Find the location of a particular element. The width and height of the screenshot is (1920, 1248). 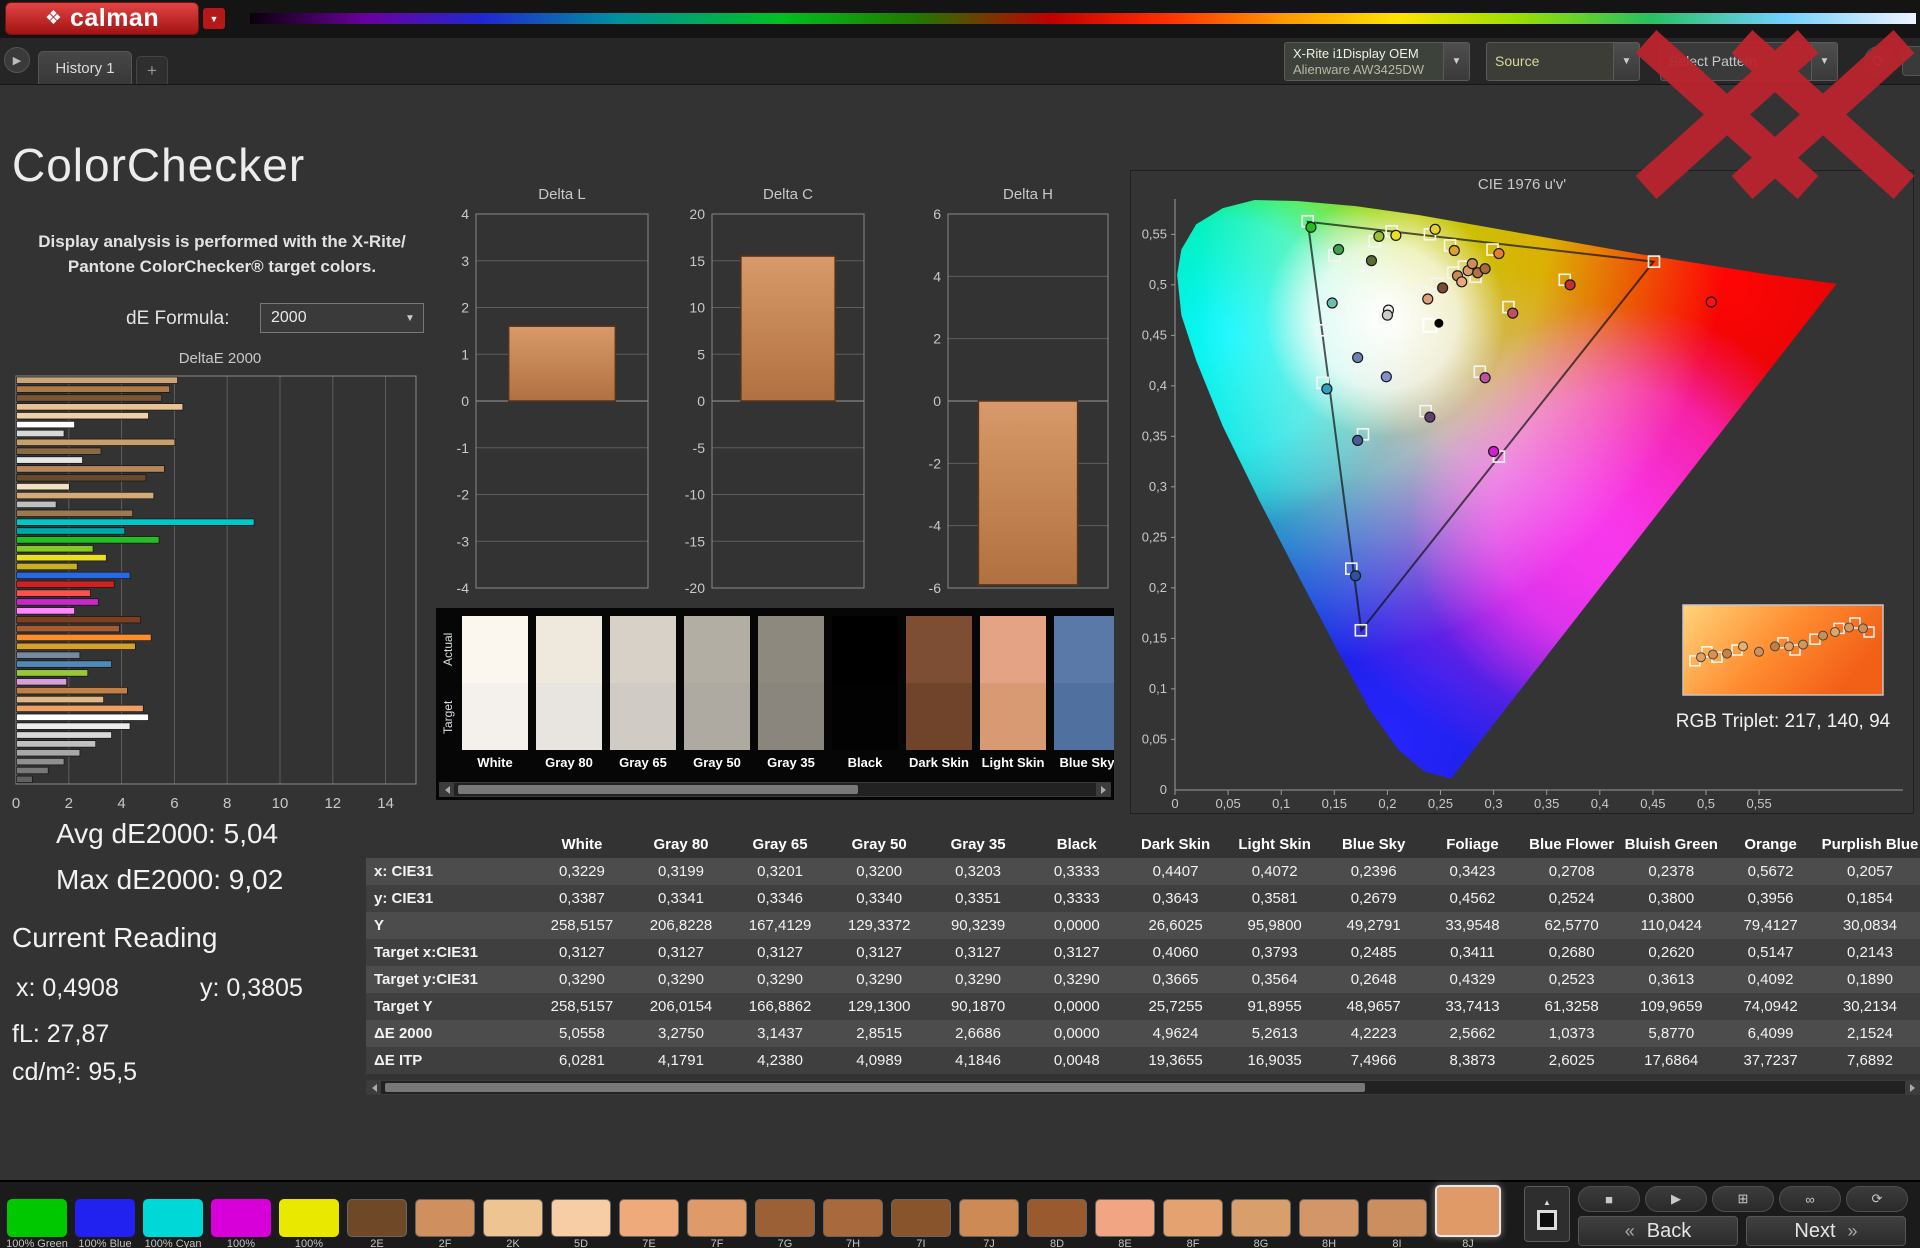

pattern-chip: 7F is located at coordinates (717, 1223).